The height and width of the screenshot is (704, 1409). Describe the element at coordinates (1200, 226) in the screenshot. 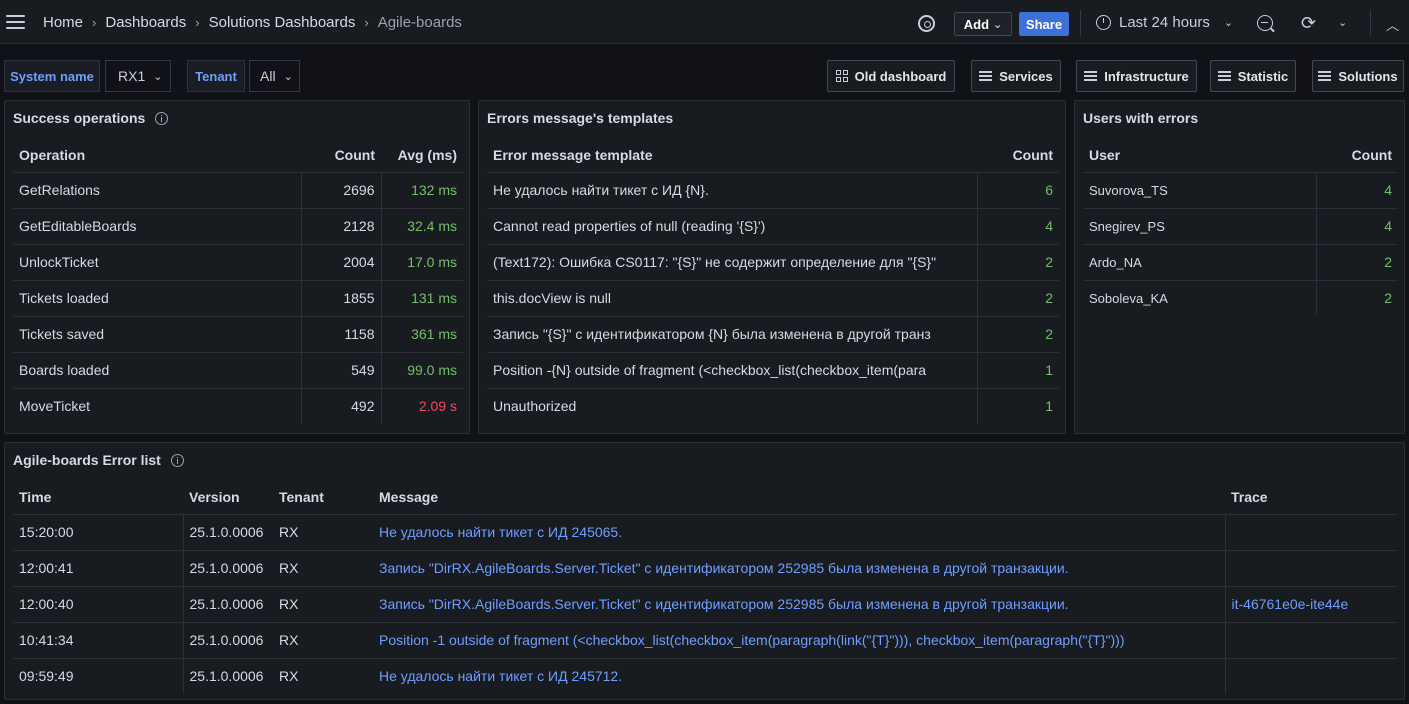

I see `user-cell: Snegirev_PS` at that location.